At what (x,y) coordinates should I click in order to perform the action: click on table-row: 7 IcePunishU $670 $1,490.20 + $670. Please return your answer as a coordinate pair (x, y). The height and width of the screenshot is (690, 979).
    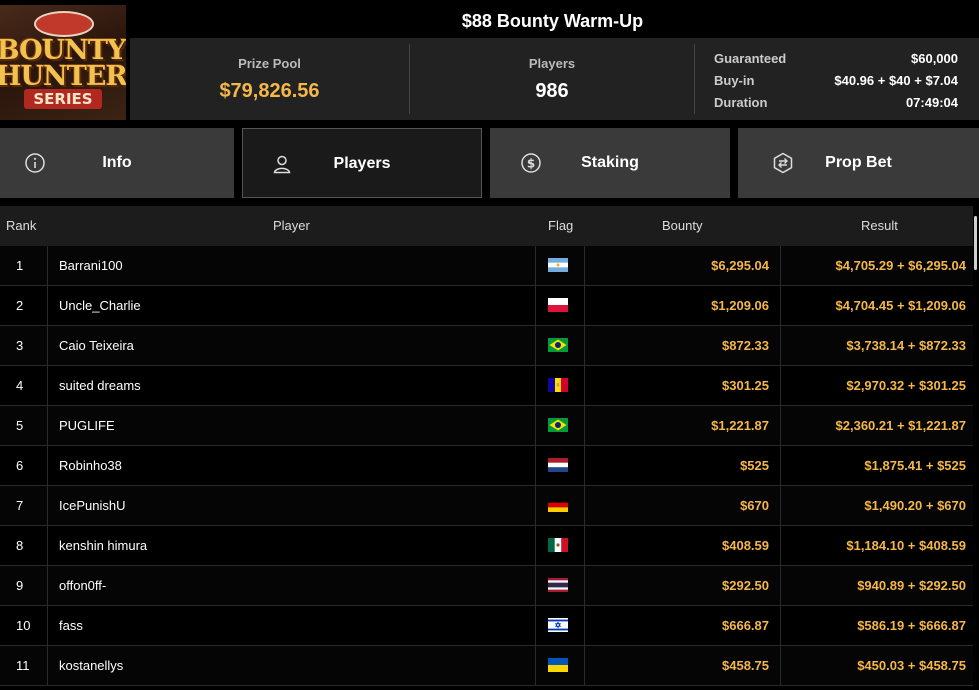
    Looking at the image, I should click on (486, 506).